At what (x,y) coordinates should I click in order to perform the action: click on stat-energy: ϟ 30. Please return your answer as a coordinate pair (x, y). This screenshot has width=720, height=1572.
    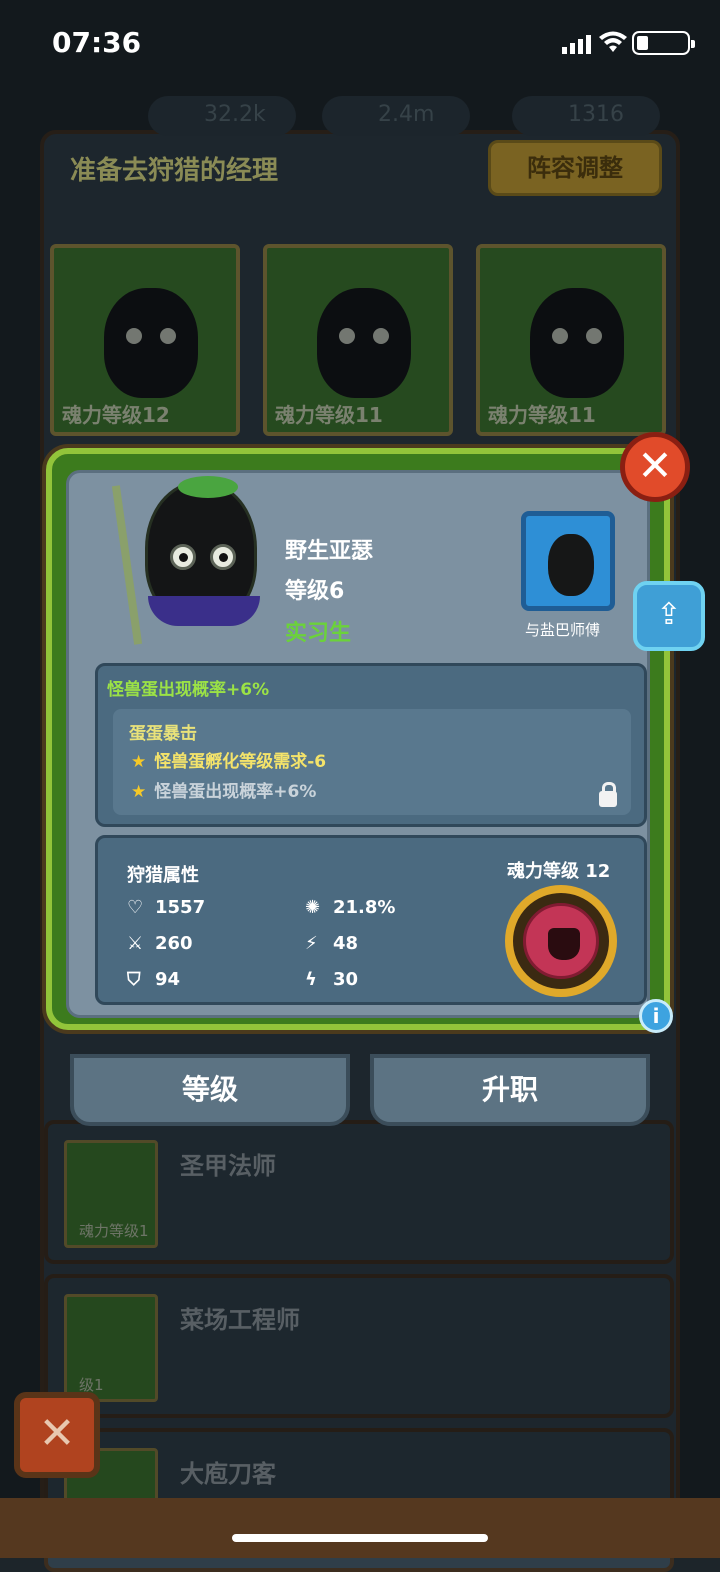
    Looking at the image, I should click on (332, 979).